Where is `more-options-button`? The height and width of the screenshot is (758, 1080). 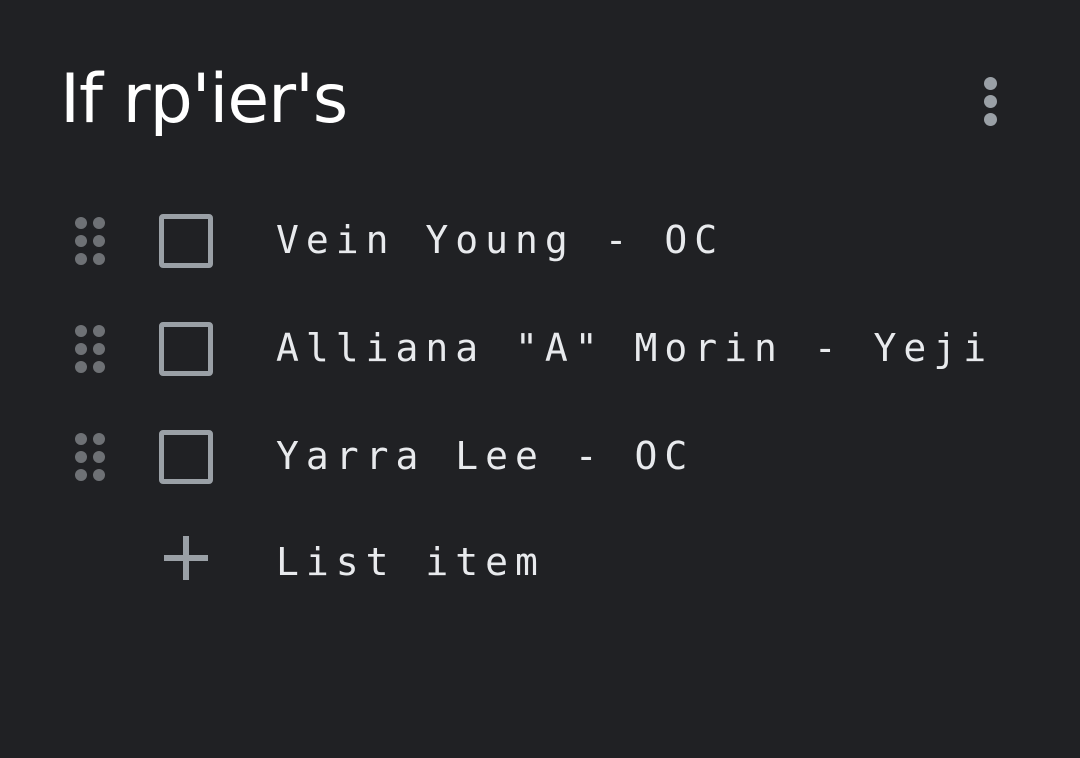 more-options-button is located at coordinates (990, 102).